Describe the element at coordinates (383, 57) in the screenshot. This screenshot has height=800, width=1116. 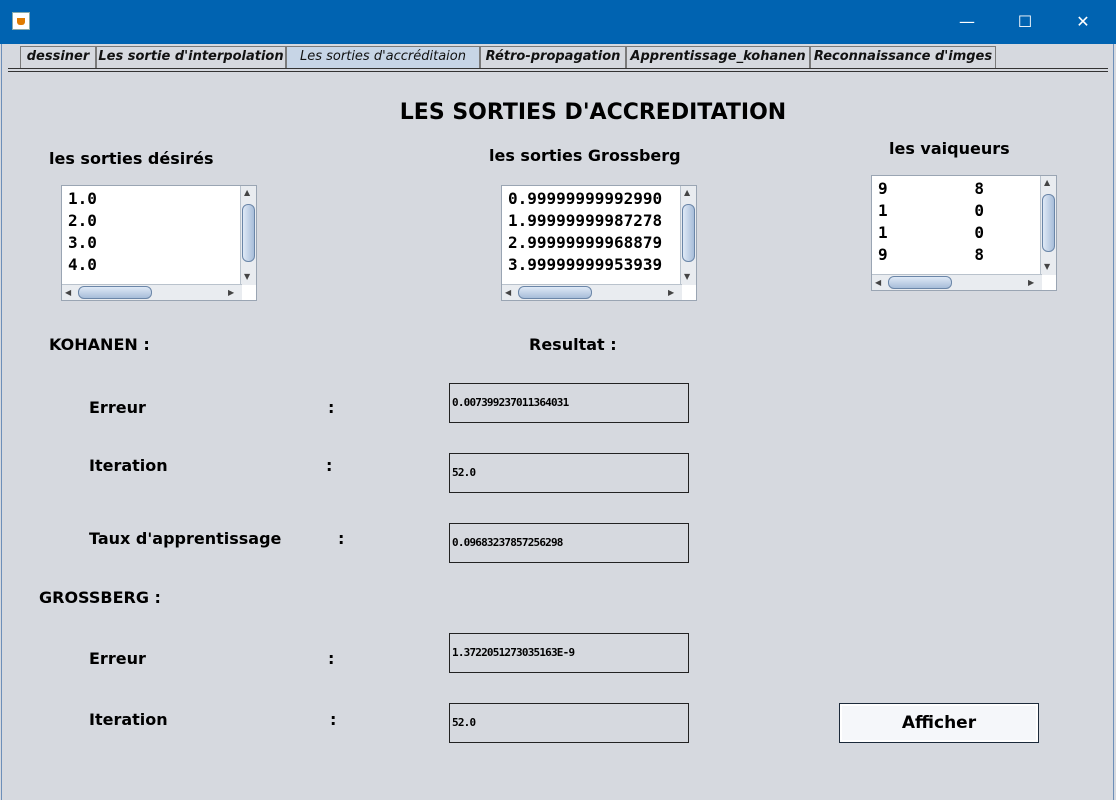
I see `tab-accreditation: Les sorties d'accréditaion` at that location.